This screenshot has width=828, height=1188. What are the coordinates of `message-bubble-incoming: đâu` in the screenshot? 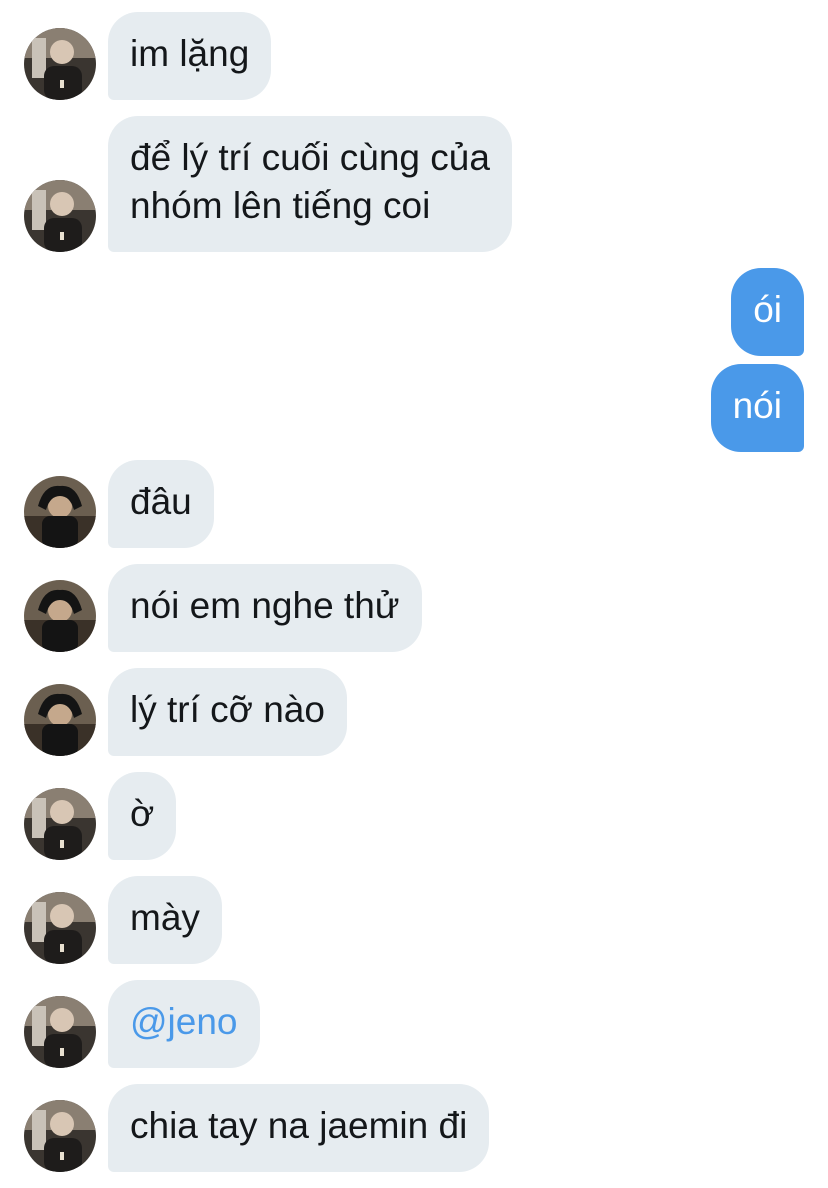 It's located at (161, 504).